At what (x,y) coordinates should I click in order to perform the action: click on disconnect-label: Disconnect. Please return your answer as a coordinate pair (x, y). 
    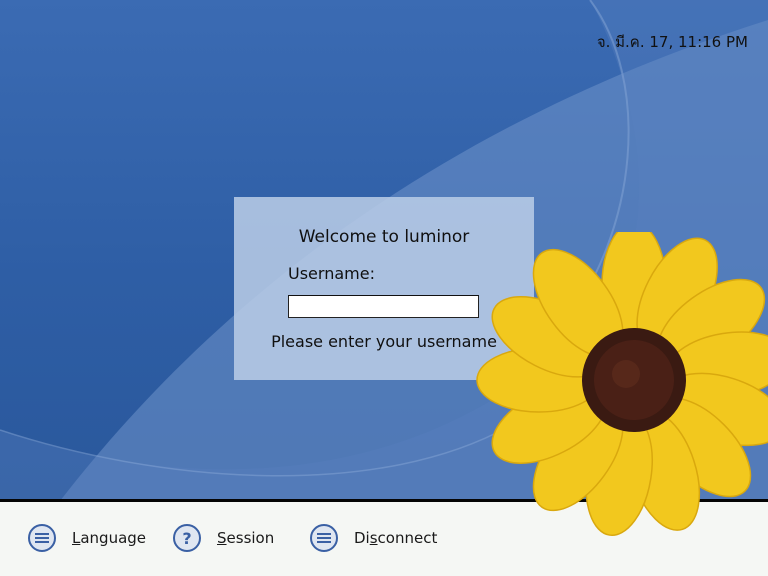
    Looking at the image, I should click on (396, 538).